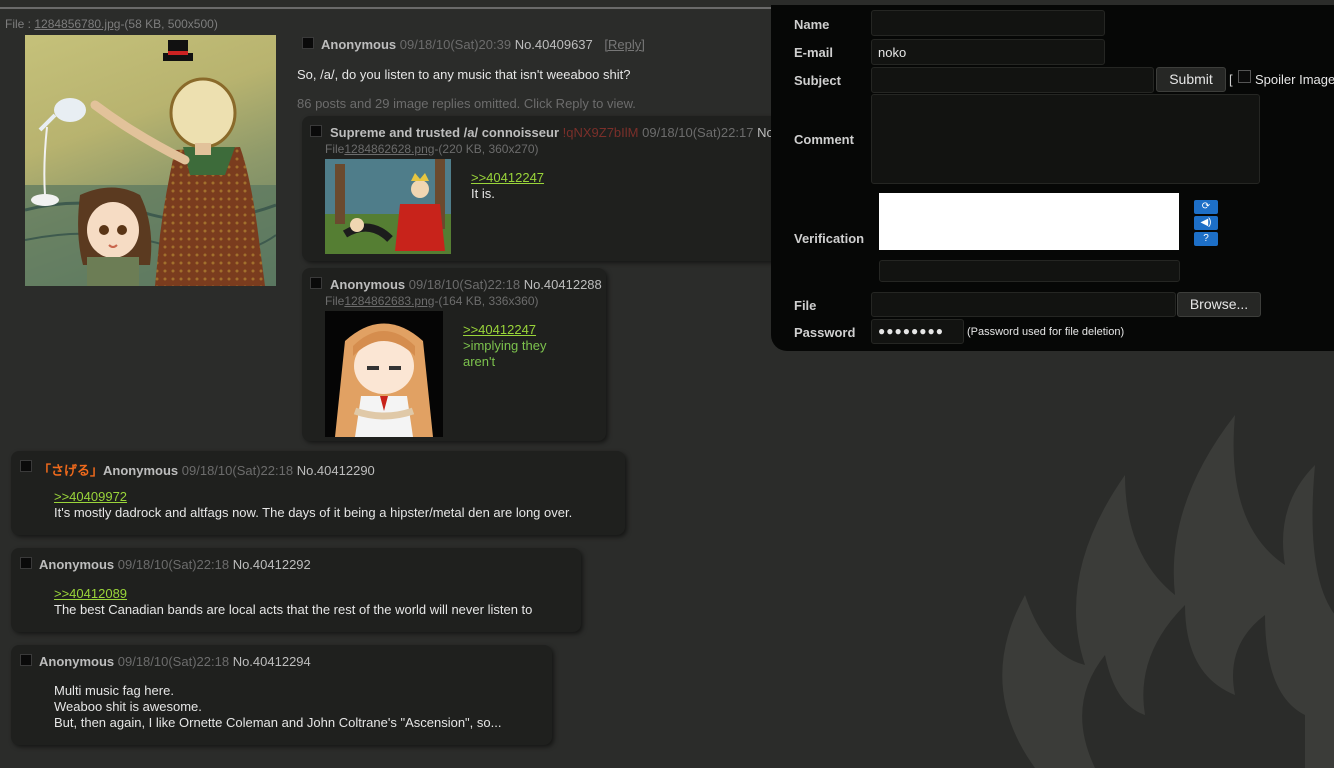 This screenshot has height=768, width=1334. Describe the element at coordinates (1191, 79) in the screenshot. I see `submit-button: Submit` at that location.